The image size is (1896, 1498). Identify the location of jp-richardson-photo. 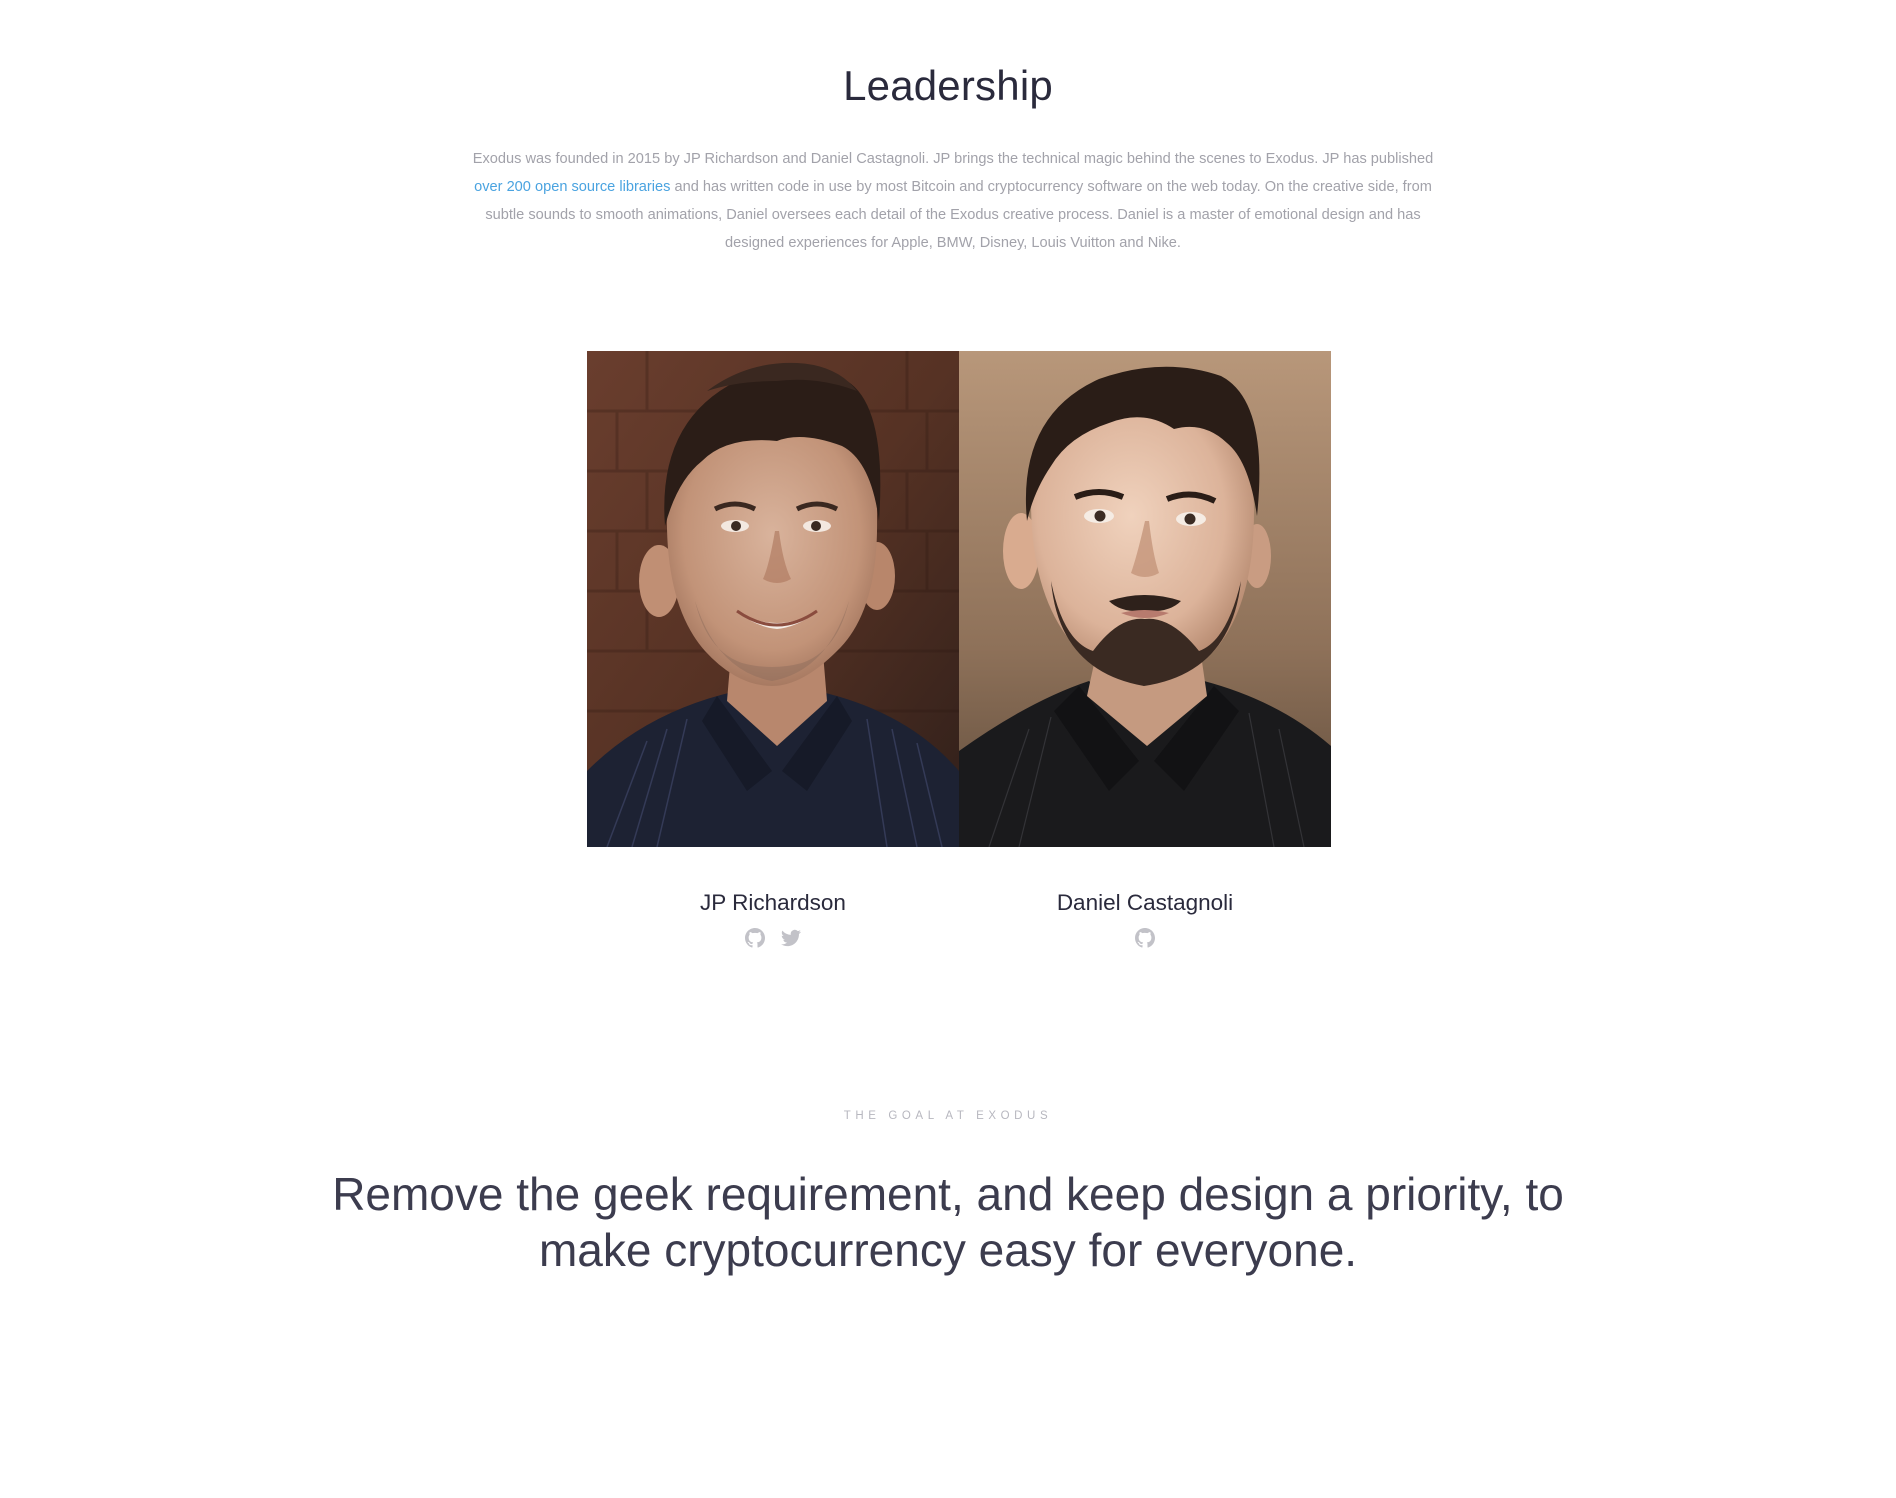
(773, 599).